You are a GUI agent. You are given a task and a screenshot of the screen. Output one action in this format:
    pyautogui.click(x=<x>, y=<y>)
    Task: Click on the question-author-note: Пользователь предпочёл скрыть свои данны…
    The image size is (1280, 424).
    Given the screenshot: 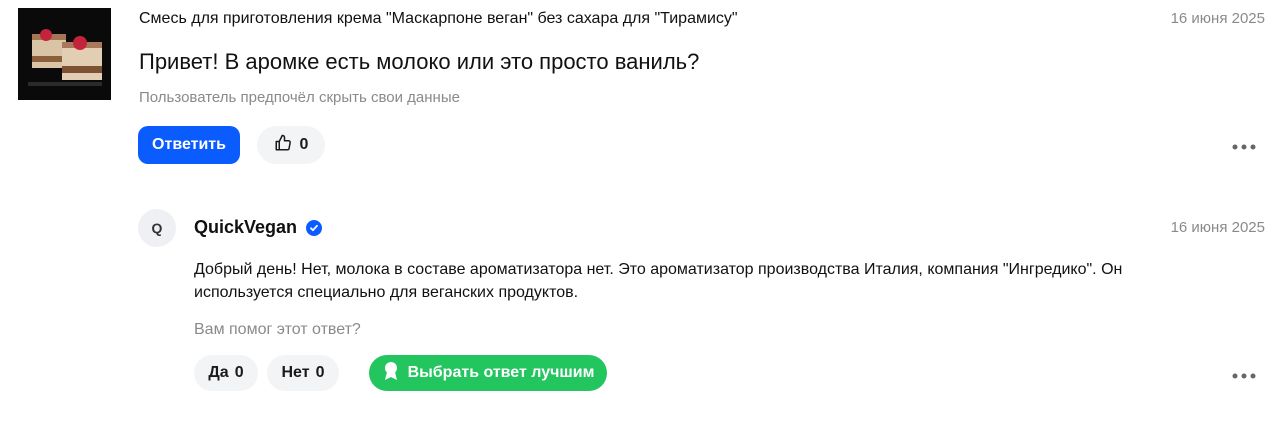 What is the action you would take?
    pyautogui.click(x=299, y=97)
    